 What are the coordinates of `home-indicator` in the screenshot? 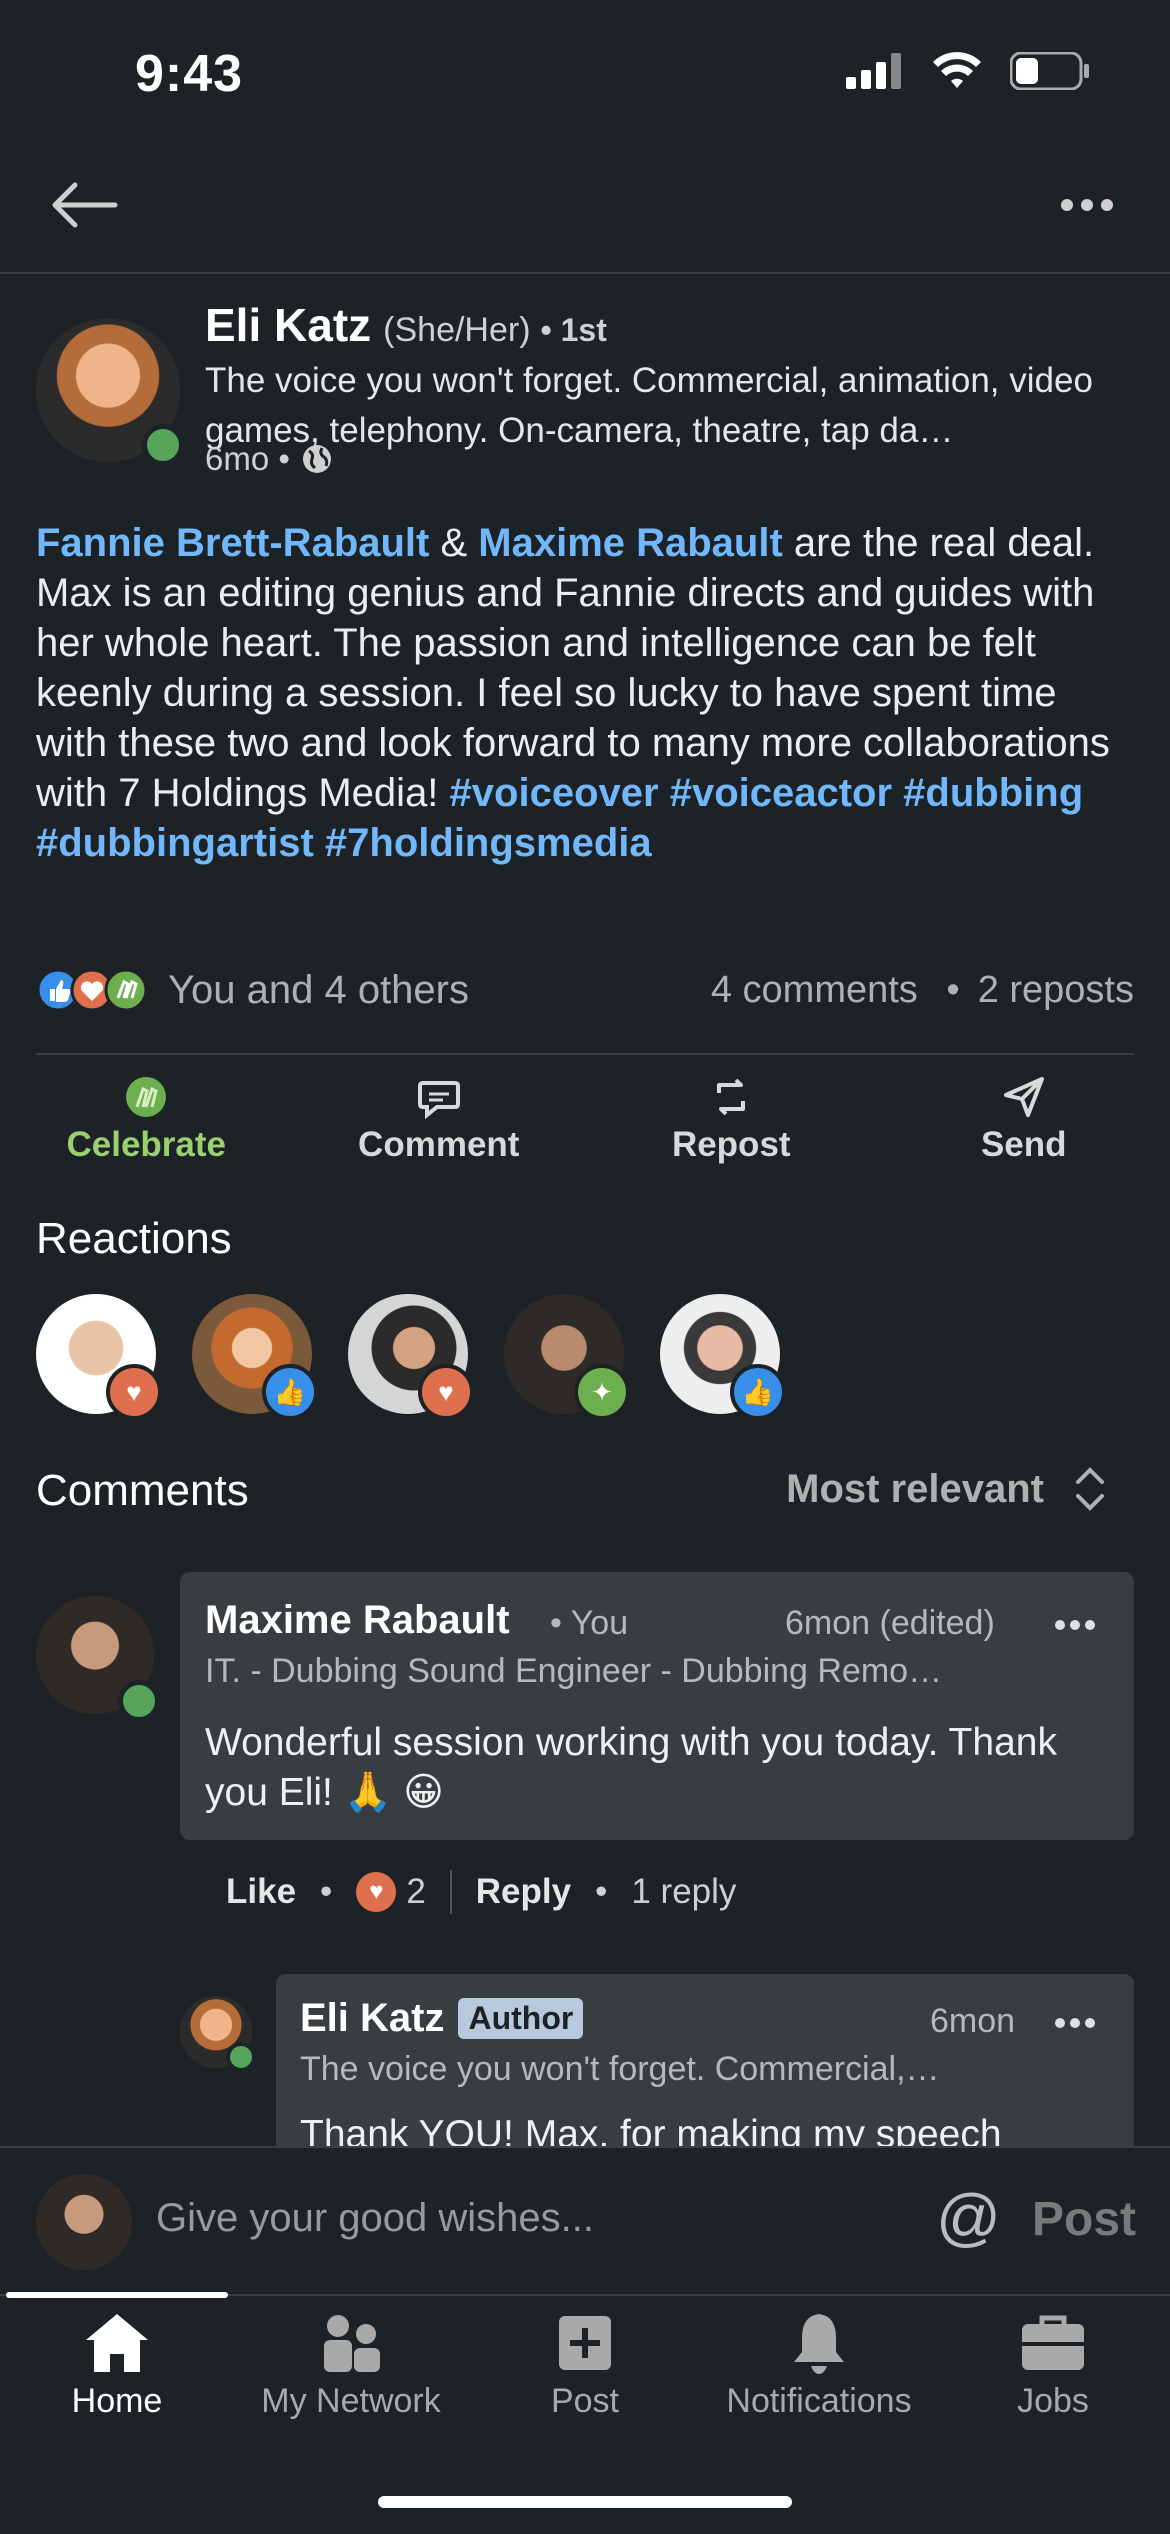 It's located at (585, 2502).